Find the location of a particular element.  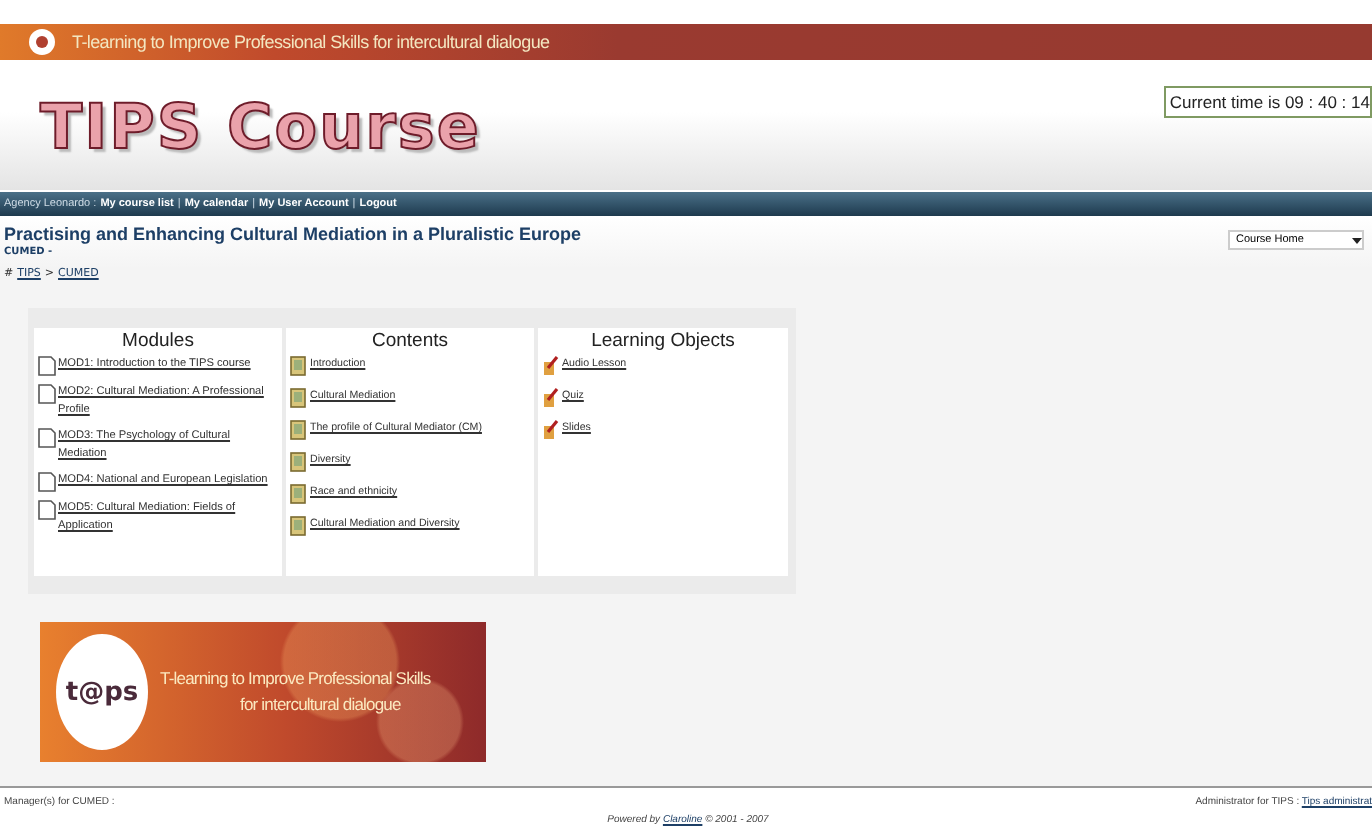

column-heading: Learning Objects is located at coordinates (663, 341).